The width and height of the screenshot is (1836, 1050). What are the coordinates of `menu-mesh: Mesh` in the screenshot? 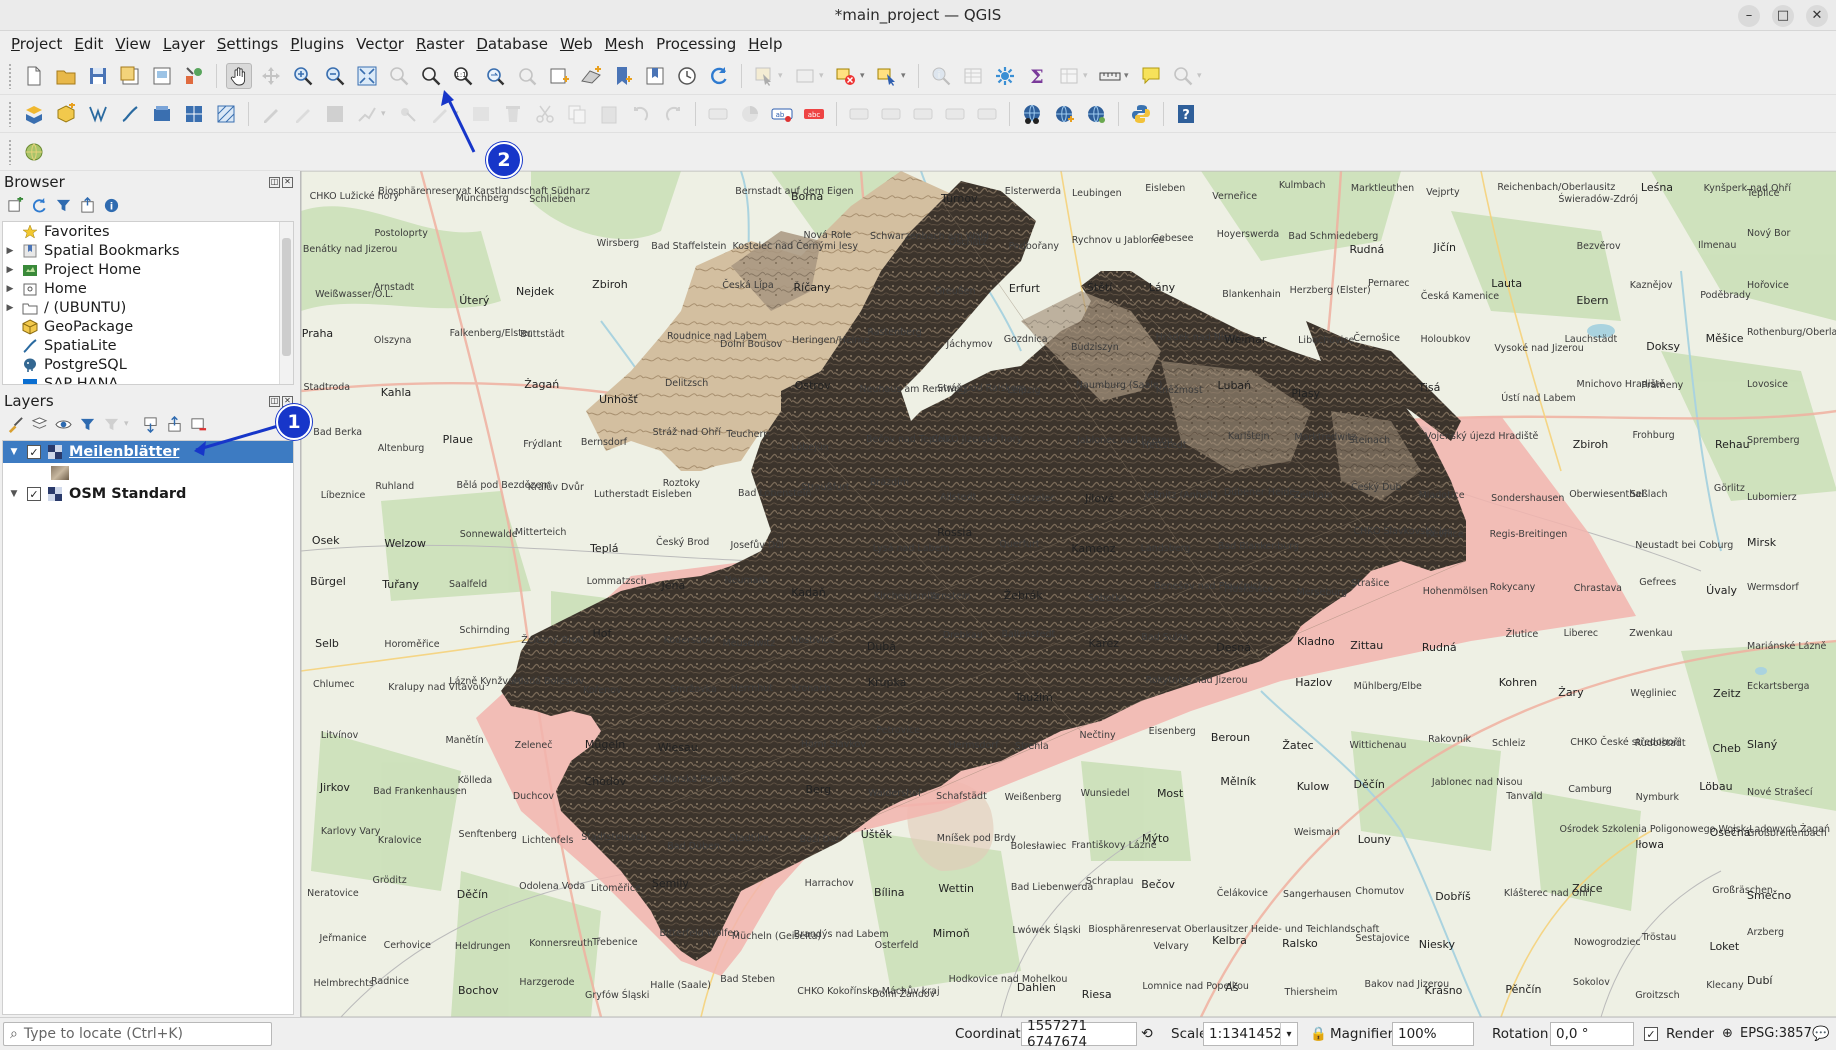 It's located at (625, 44).